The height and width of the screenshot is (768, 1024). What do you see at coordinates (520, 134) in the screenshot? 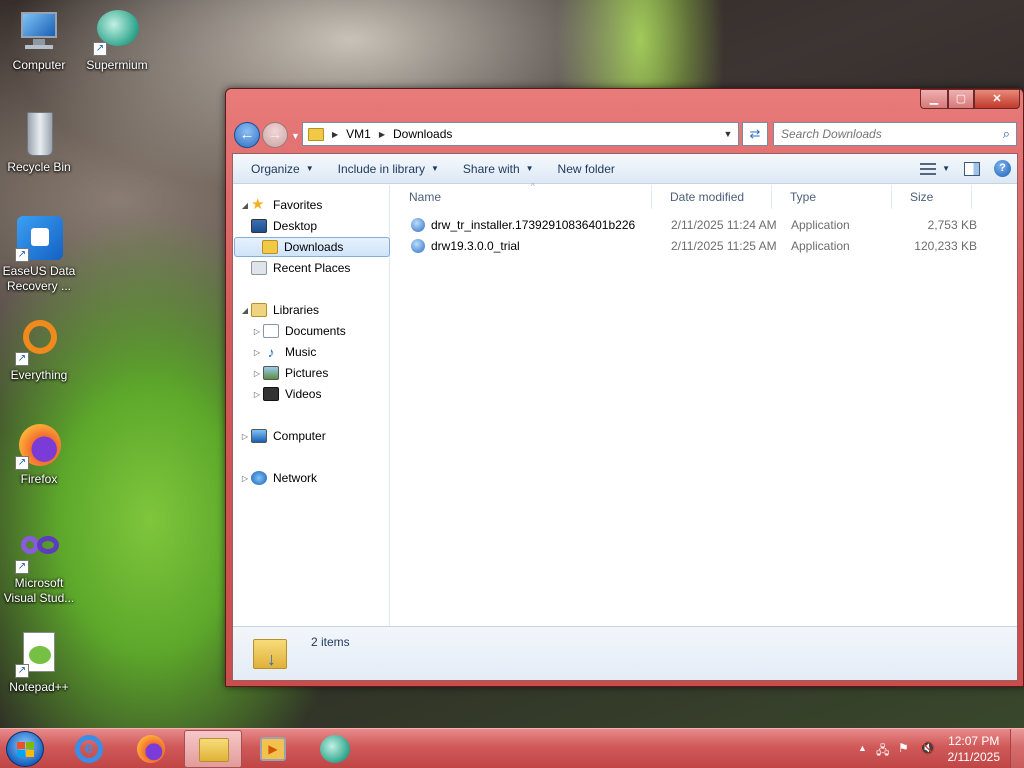
I see `address-bar: ▶ VM1 ▶ Downloads ▼` at bounding box center [520, 134].